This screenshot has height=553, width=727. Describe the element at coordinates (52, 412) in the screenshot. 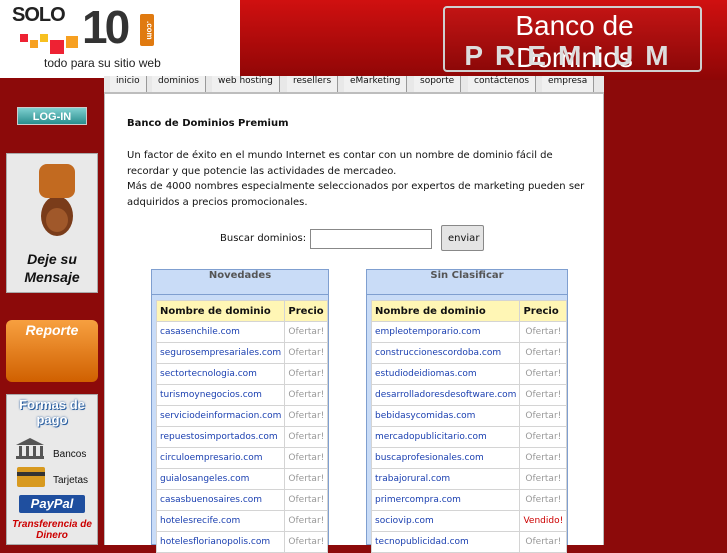

I see `pago-title: Formas de pago` at that location.